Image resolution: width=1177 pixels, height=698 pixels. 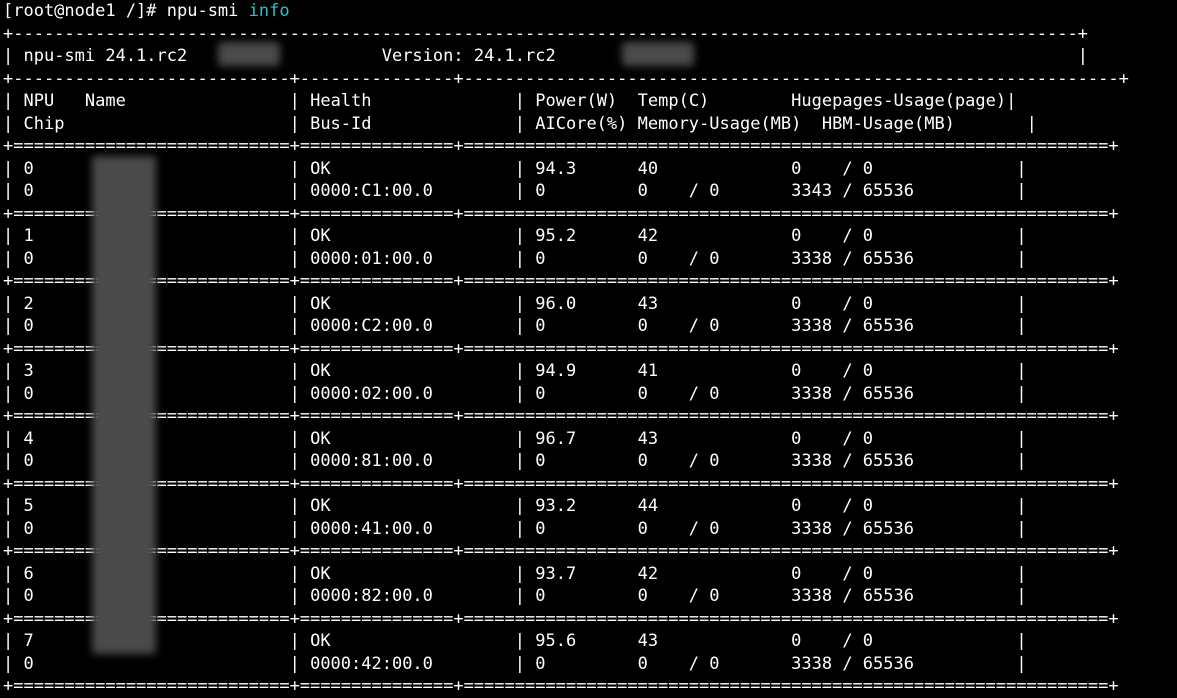 I want to click on npu-id: 1, so click(x=156, y=236).